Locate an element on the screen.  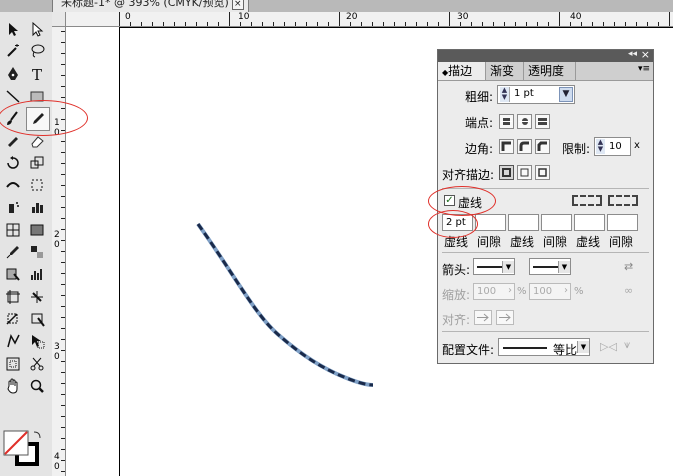
collapse-panel-icon: ◂◂ is located at coordinates (632, 54).